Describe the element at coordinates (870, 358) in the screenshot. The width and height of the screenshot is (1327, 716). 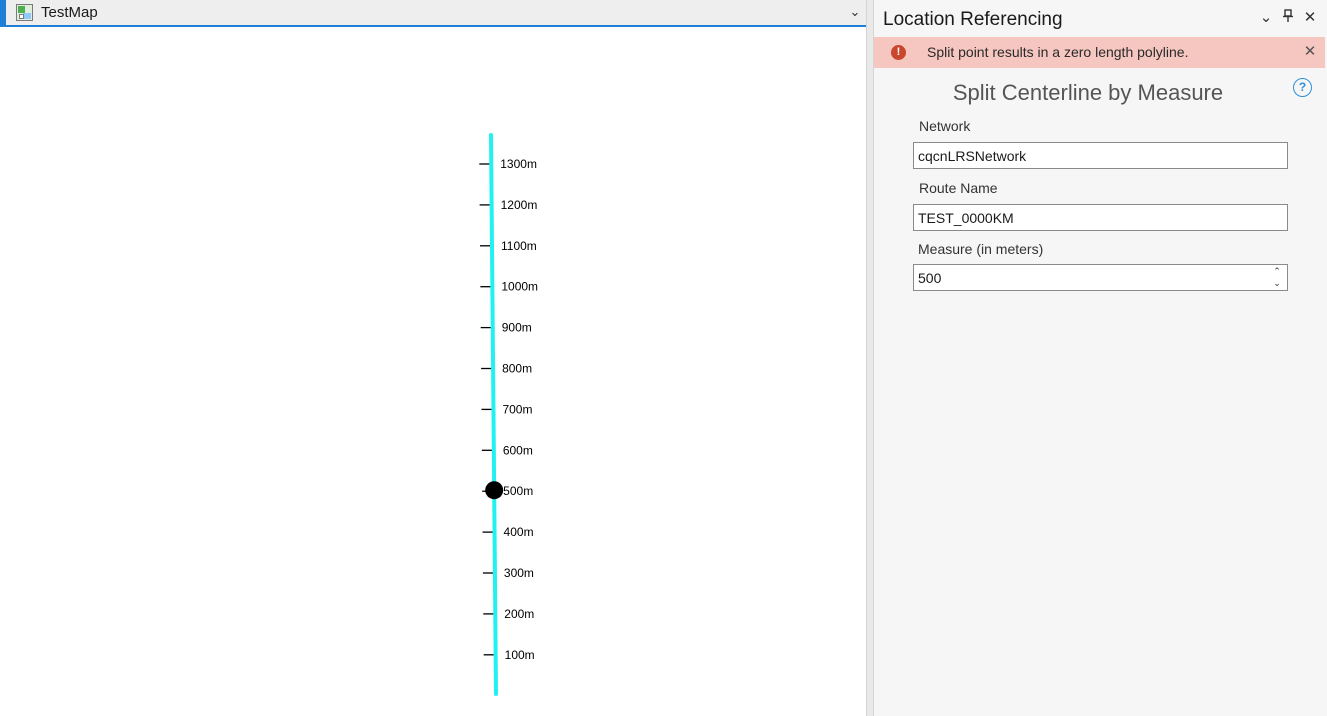
I see `pane-splitter` at that location.